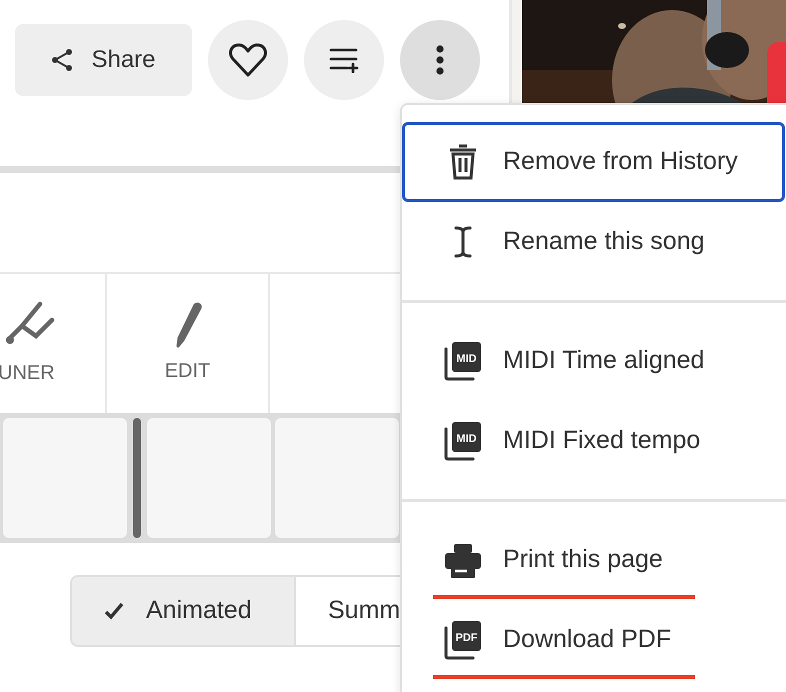 Image resolution: width=786 pixels, height=692 pixels. Describe the element at coordinates (344, 60) in the screenshot. I see `playlist-add-icon` at that location.